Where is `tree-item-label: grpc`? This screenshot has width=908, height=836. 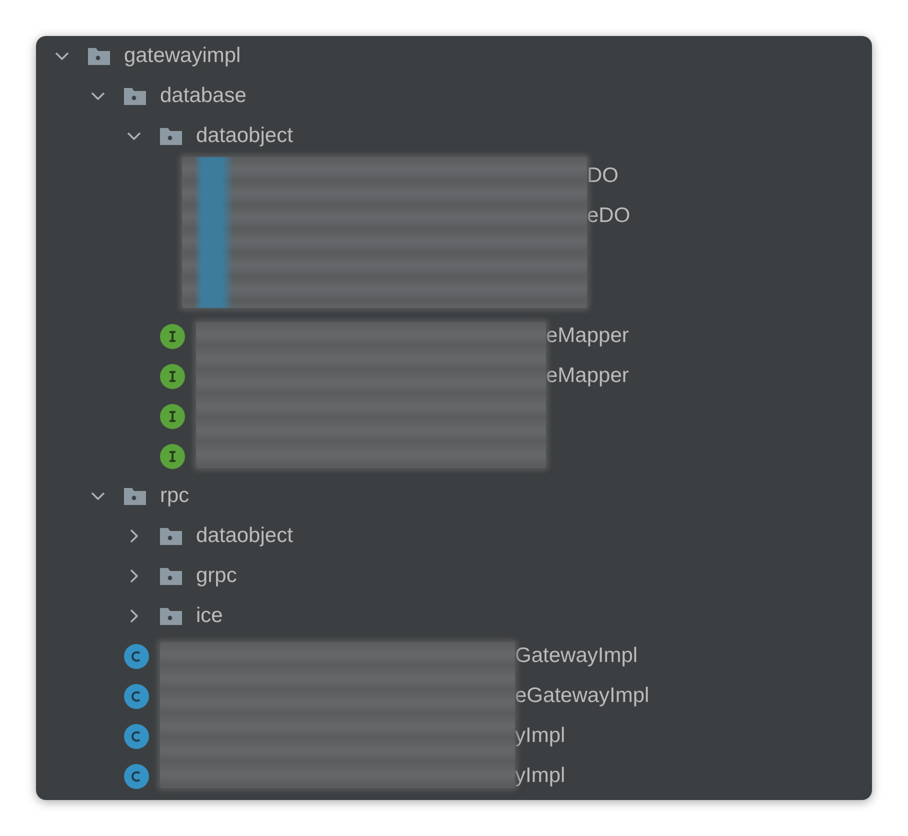
tree-item-label: grpc is located at coordinates (216, 576).